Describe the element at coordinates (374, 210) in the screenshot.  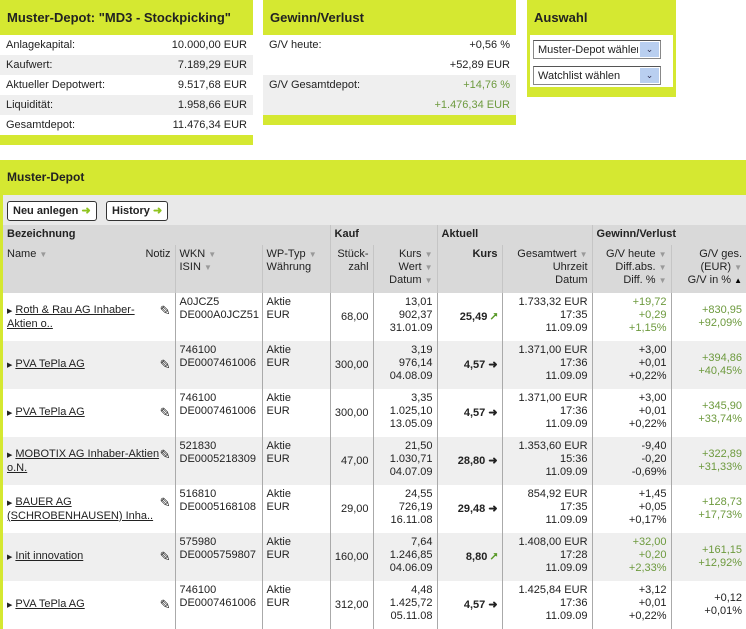
I see `toolbar: Neu anlegen ➜ History ➜` at that location.